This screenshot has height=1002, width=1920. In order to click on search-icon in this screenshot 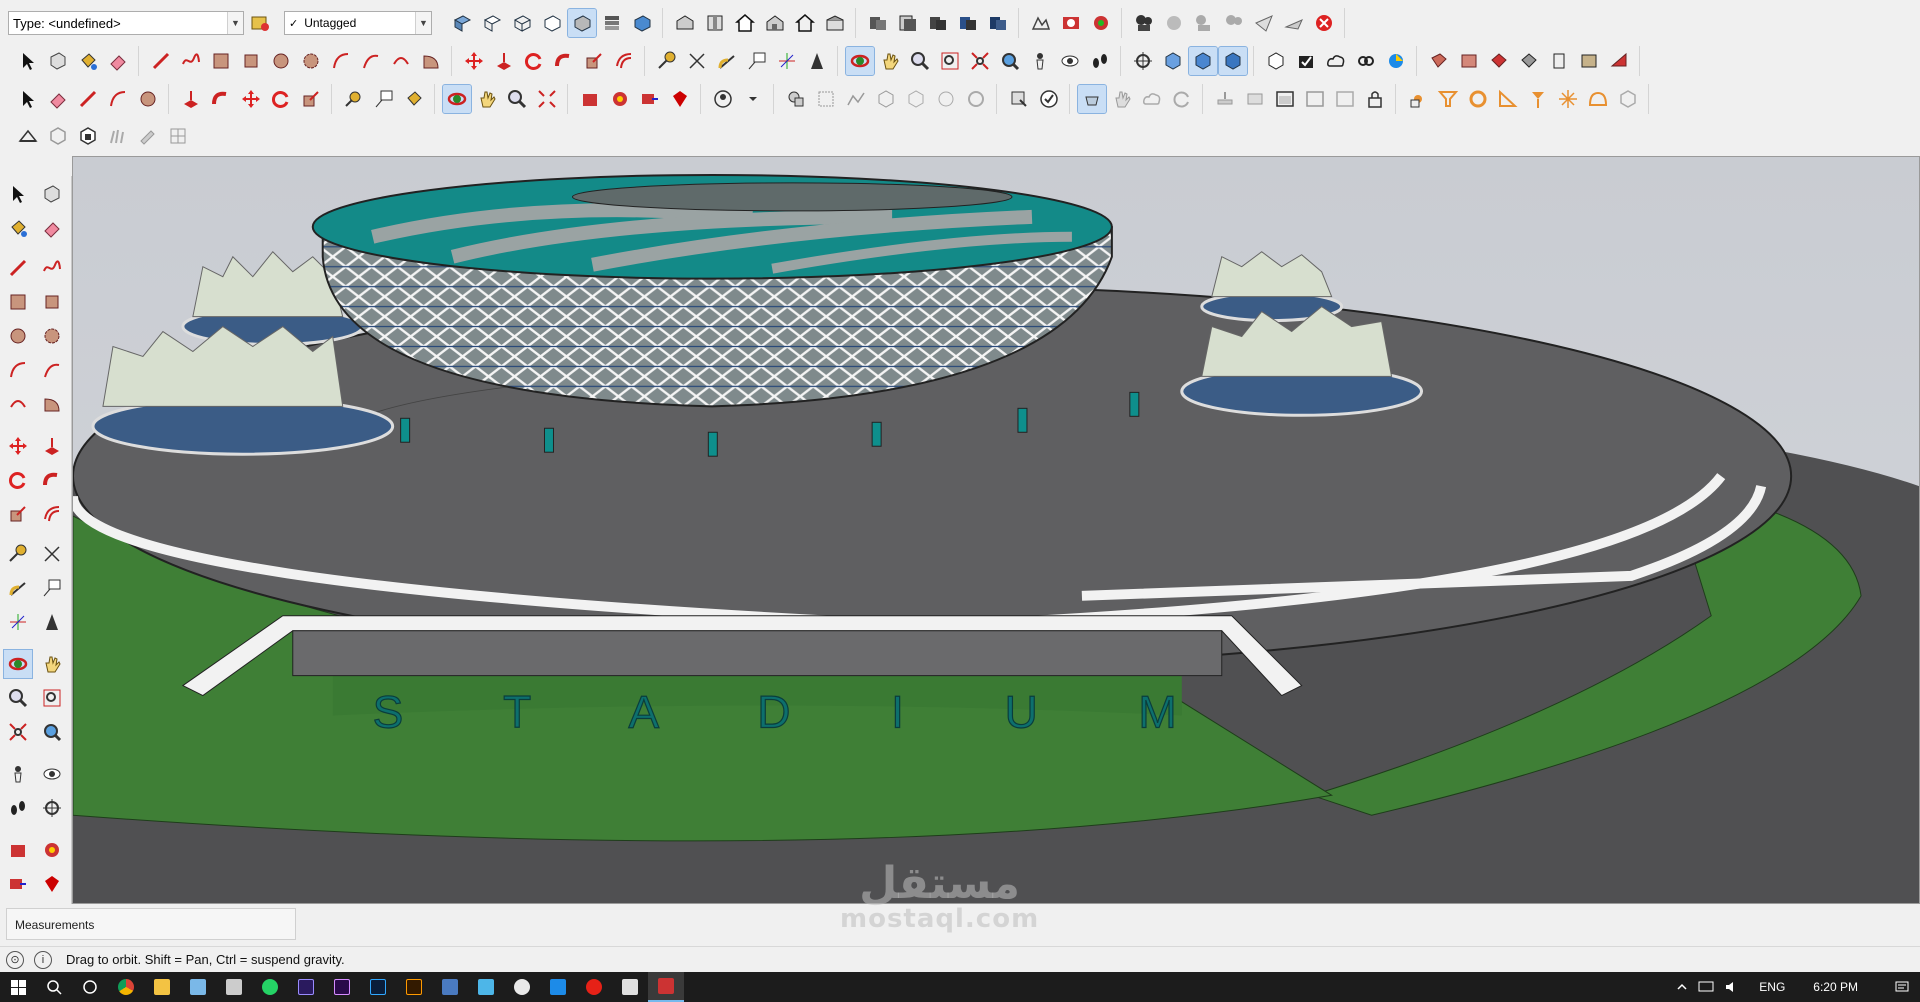, I will do `click(54, 987)`.